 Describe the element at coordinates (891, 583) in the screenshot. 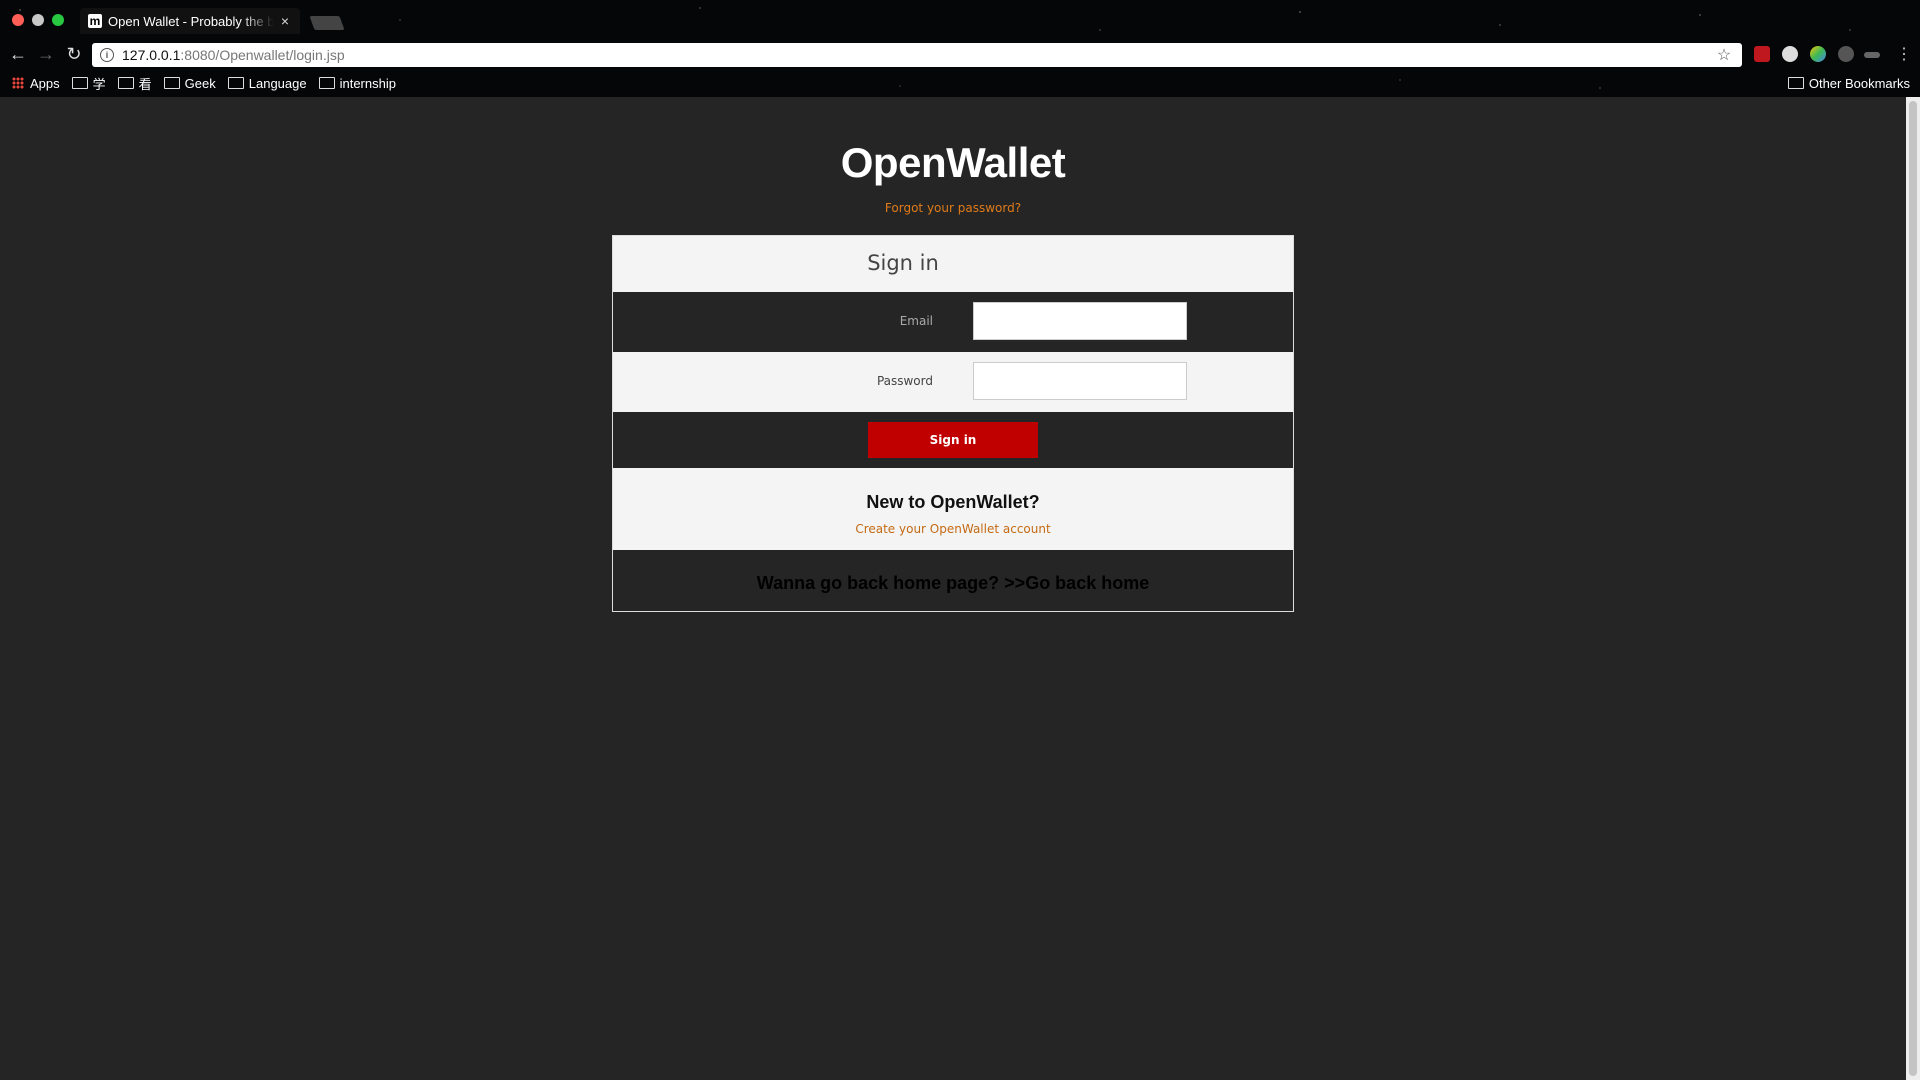

I see `home-prefix: Wanna go back home page? >>` at that location.